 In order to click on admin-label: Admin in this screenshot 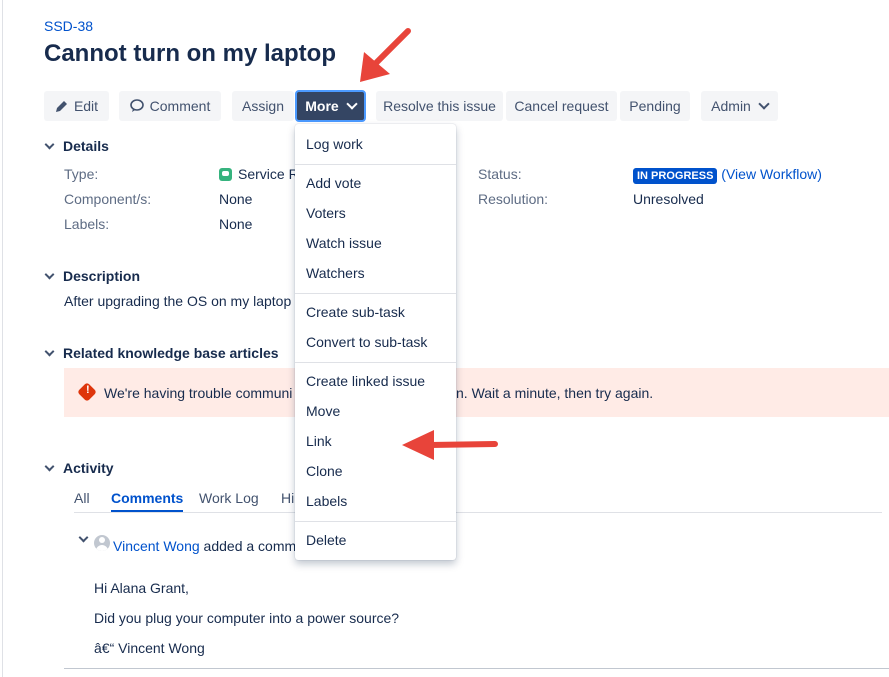, I will do `click(731, 106)`.